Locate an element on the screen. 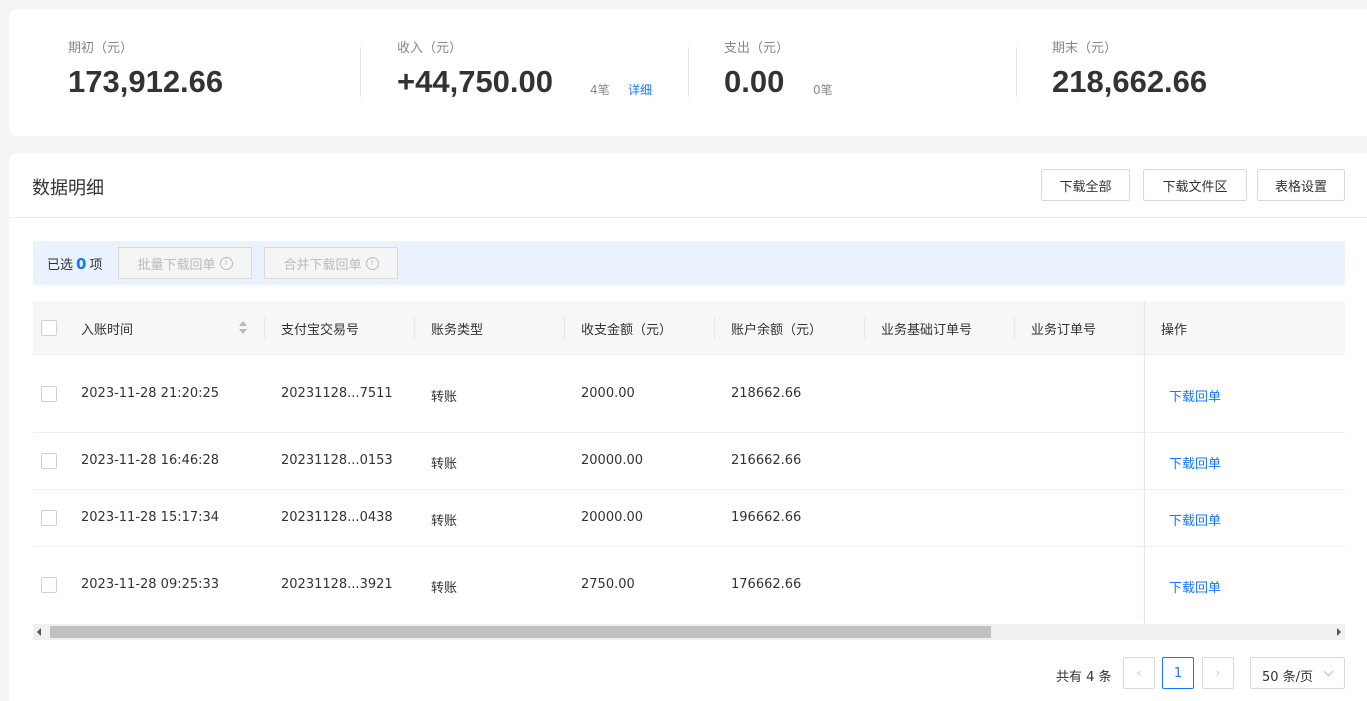  column-header-balance: 账户余额（元） is located at coordinates (777, 330).